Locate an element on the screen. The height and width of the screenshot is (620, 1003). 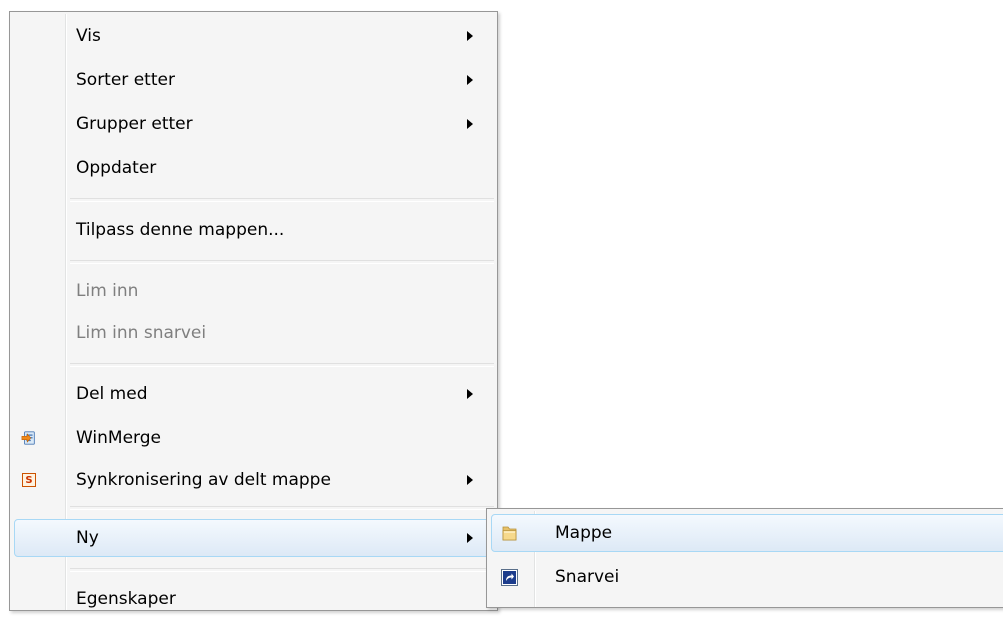
menu-item-label: Lim inn snarvei is located at coordinates (141, 333).